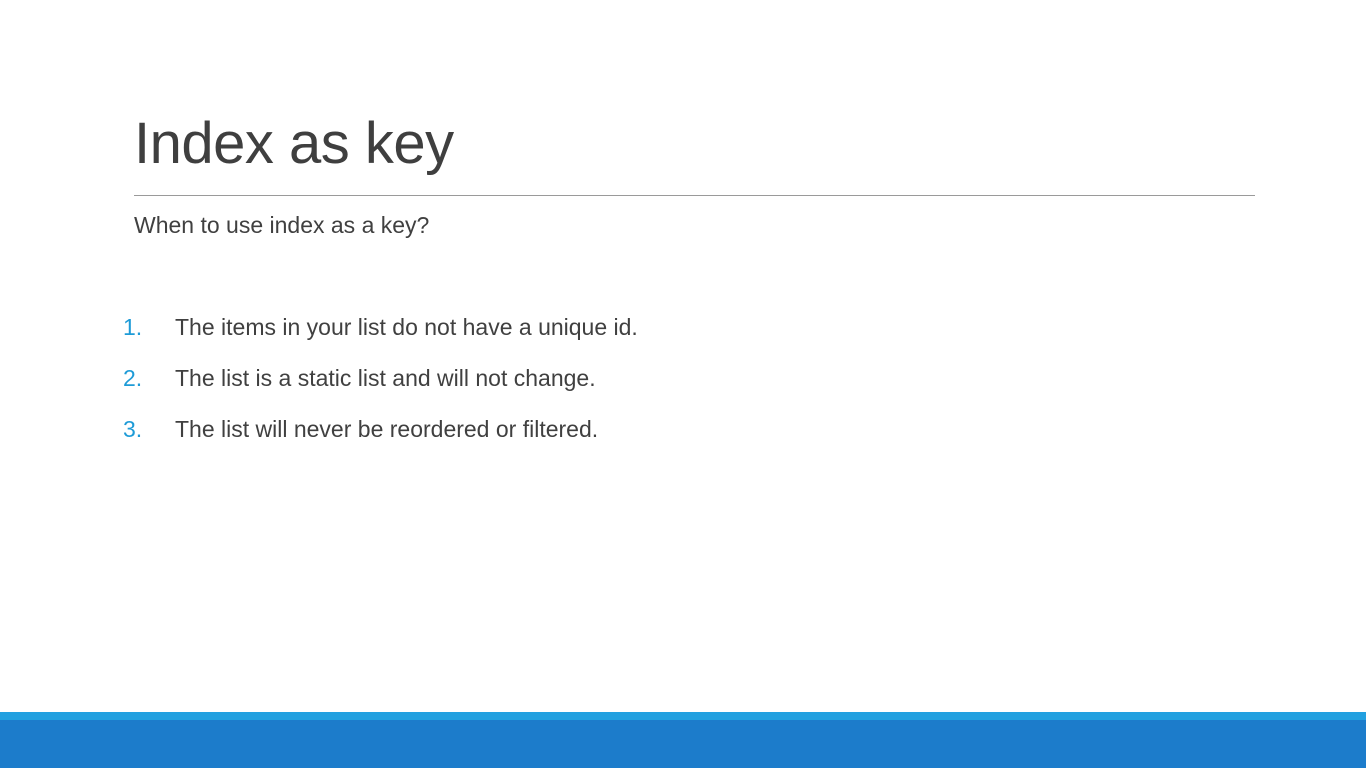 The image size is (1366, 768). Describe the element at coordinates (133, 429) in the screenshot. I see `list-item-number: 3.` at that location.